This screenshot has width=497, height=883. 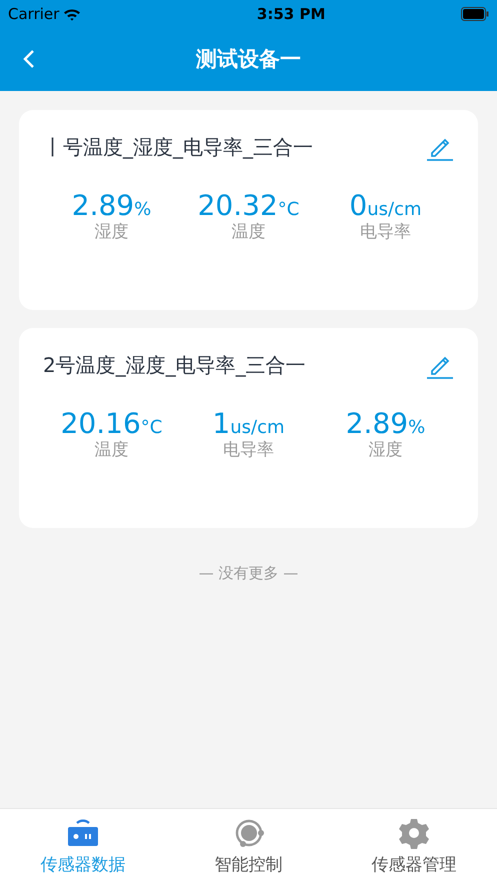 What do you see at coordinates (248, 424) in the screenshot?
I see `reading-value: 1us/cm` at bounding box center [248, 424].